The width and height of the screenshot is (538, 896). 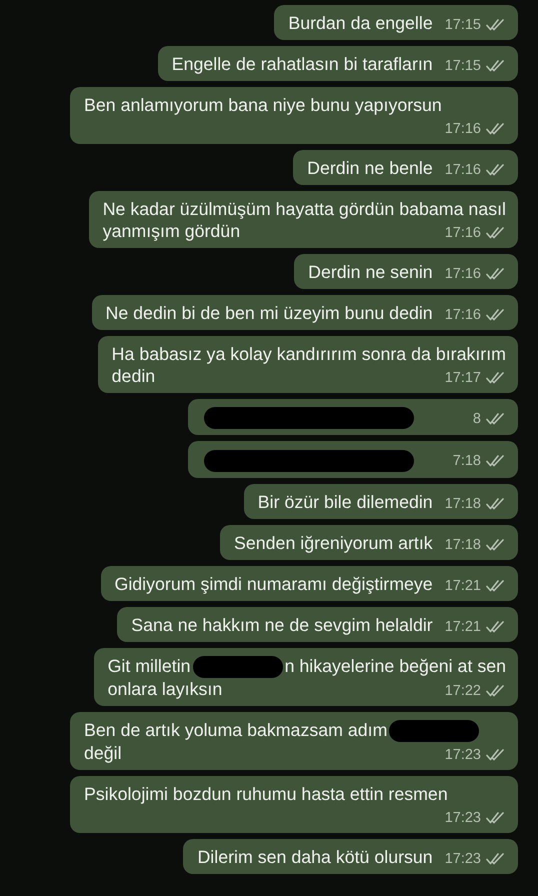 What do you see at coordinates (266, 794) in the screenshot?
I see `message-text: Psikolojimi bozdun ruhumu hasta ettin resmen` at bounding box center [266, 794].